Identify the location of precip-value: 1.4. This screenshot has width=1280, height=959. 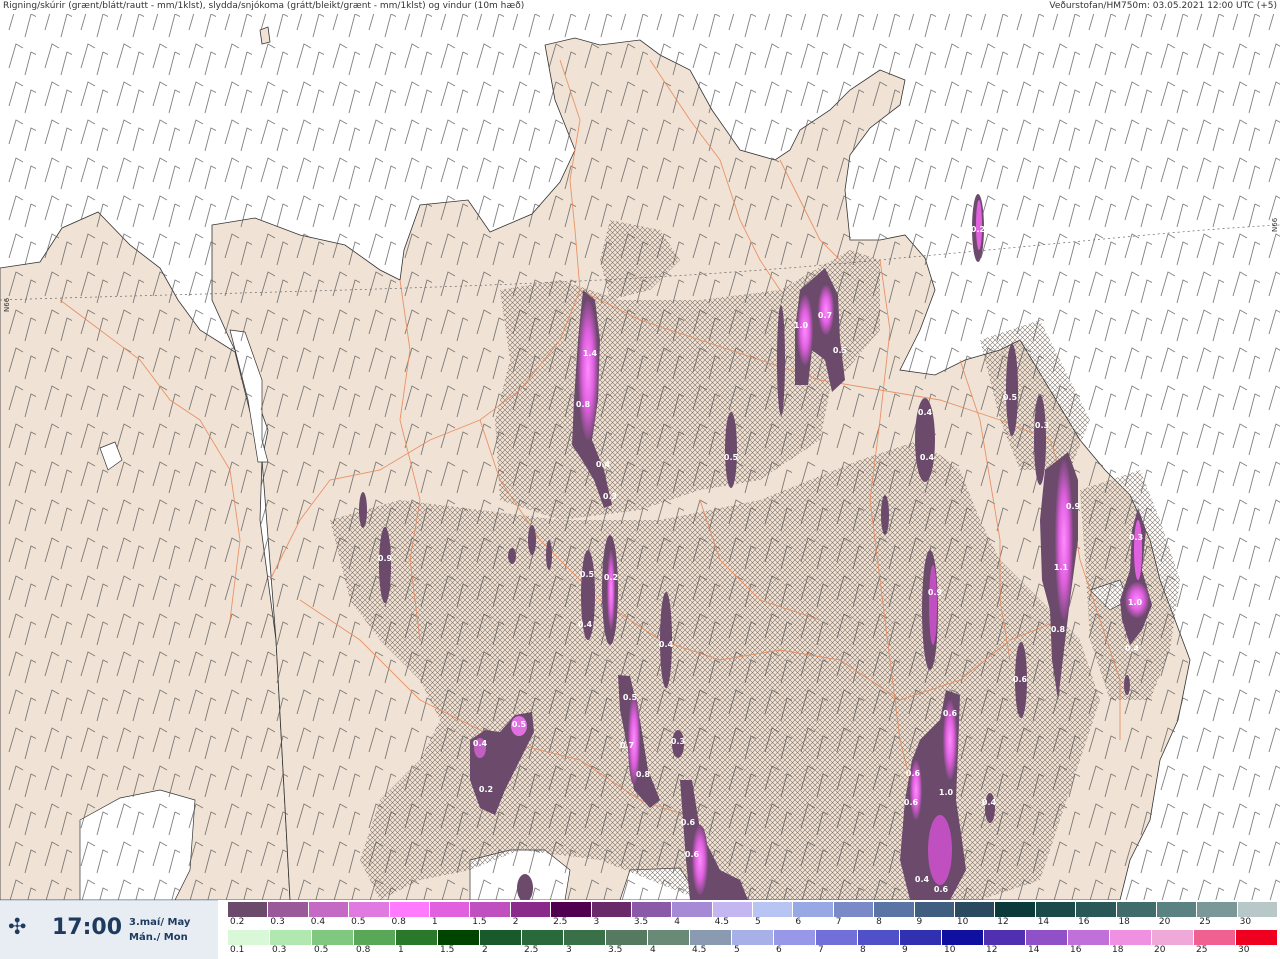
(590, 353).